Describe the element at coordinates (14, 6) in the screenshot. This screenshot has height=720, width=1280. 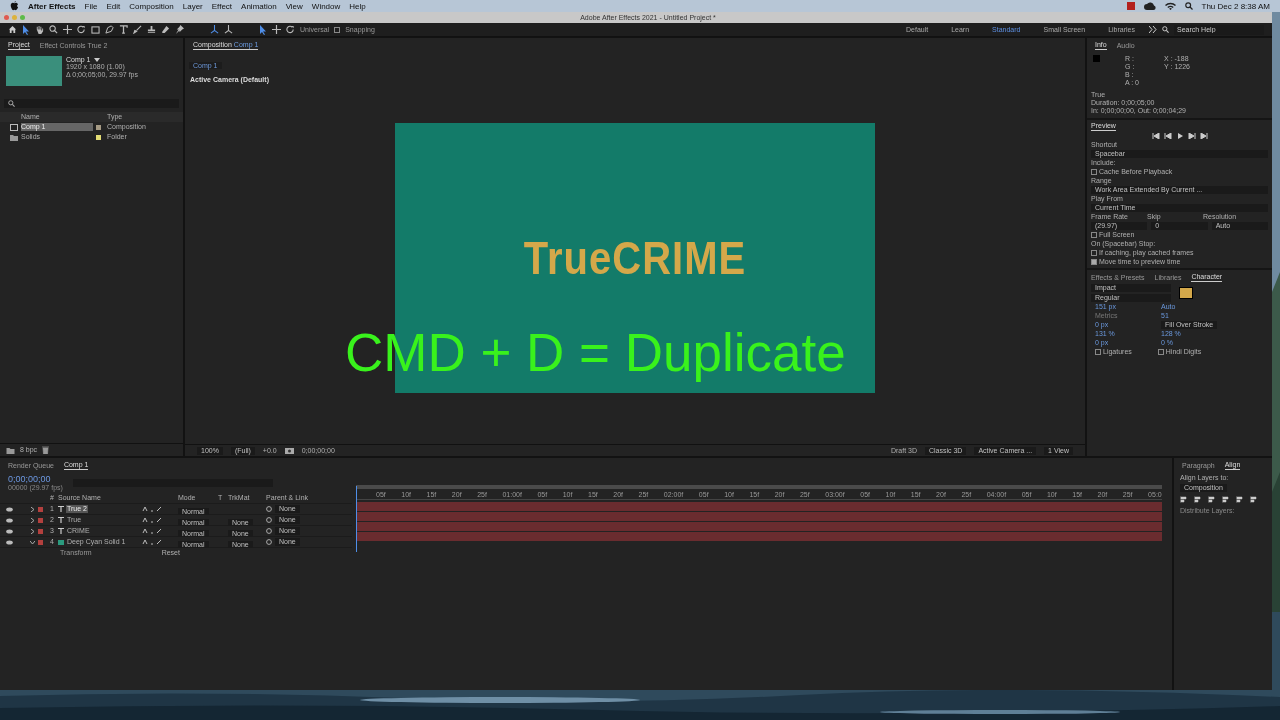
I see `apple-logo-icon` at that location.